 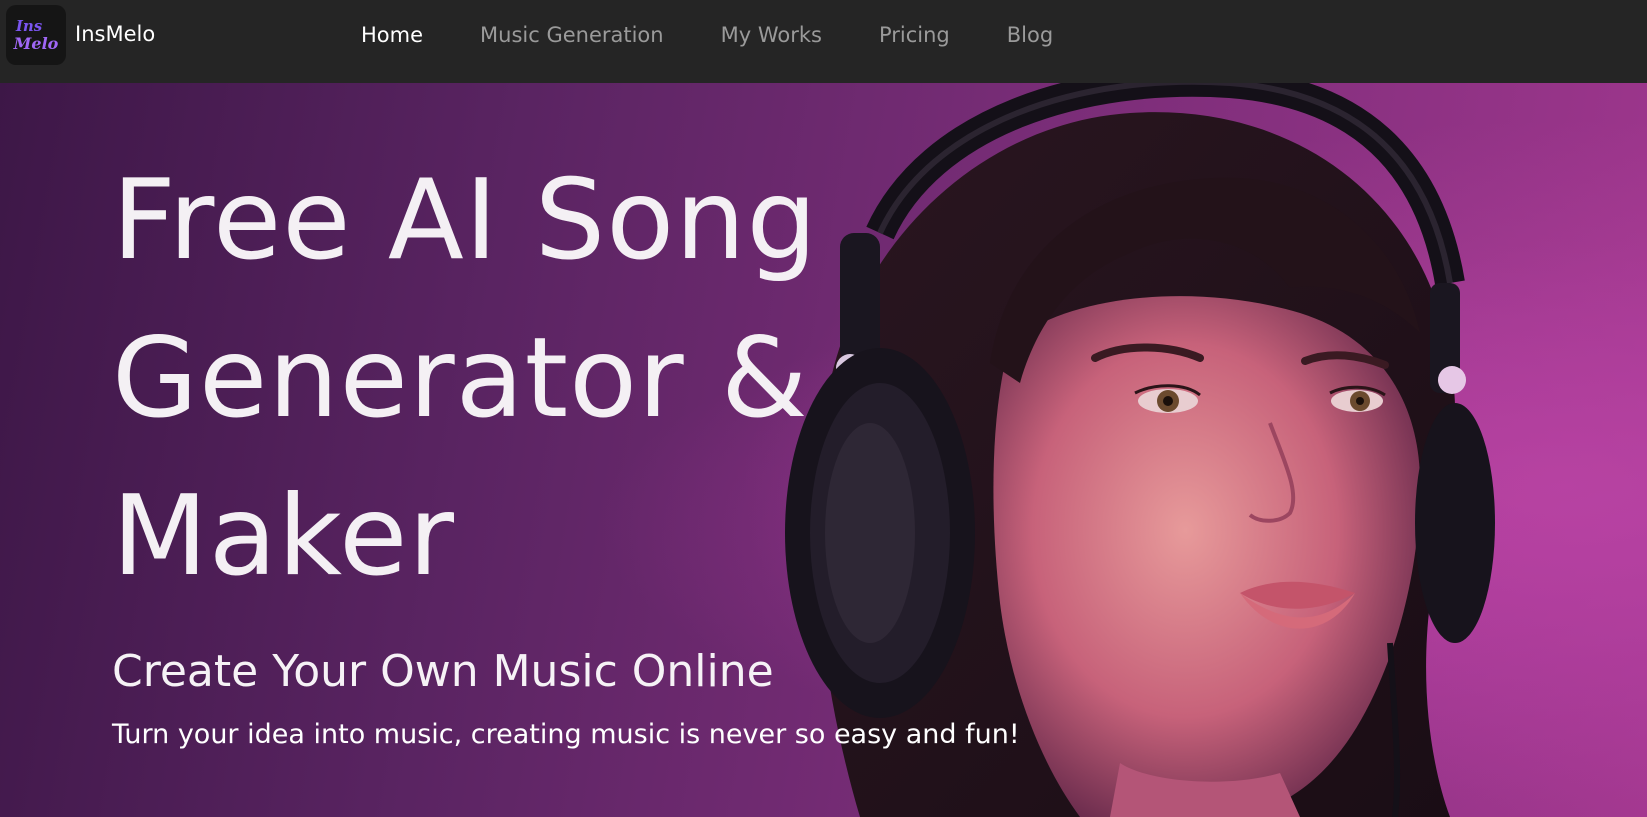 What do you see at coordinates (914, 35) in the screenshot?
I see `nav-pricing: Pricing` at bounding box center [914, 35].